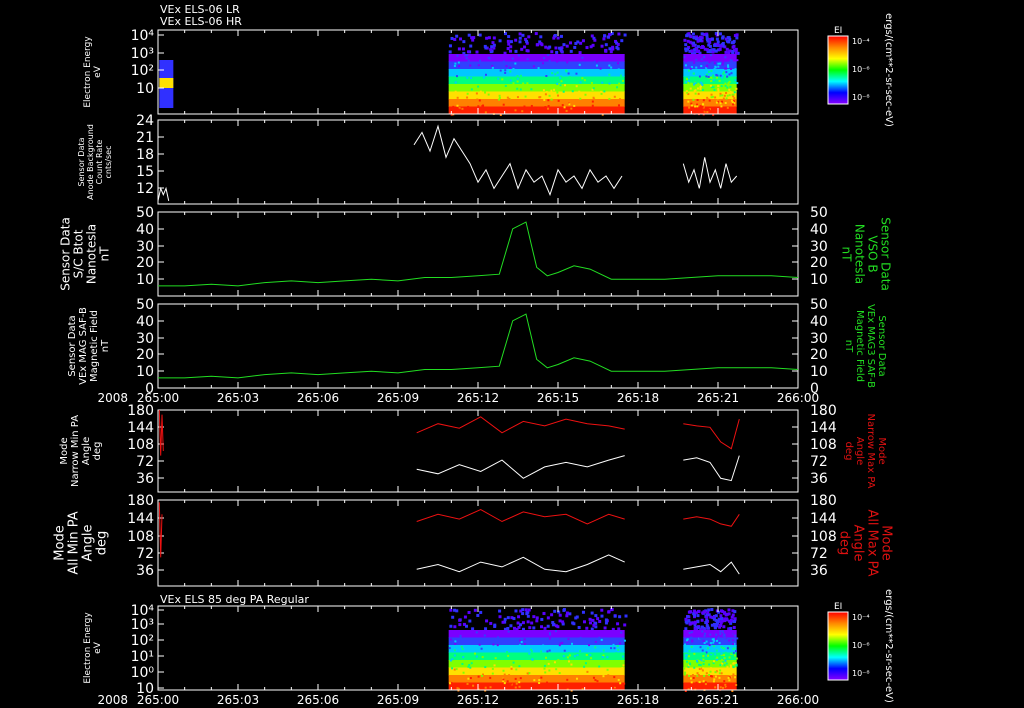 The height and width of the screenshot is (708, 1024). What do you see at coordinates (823, 501) in the screenshot?
I see `p6-ytick-label-right: 180` at bounding box center [823, 501].